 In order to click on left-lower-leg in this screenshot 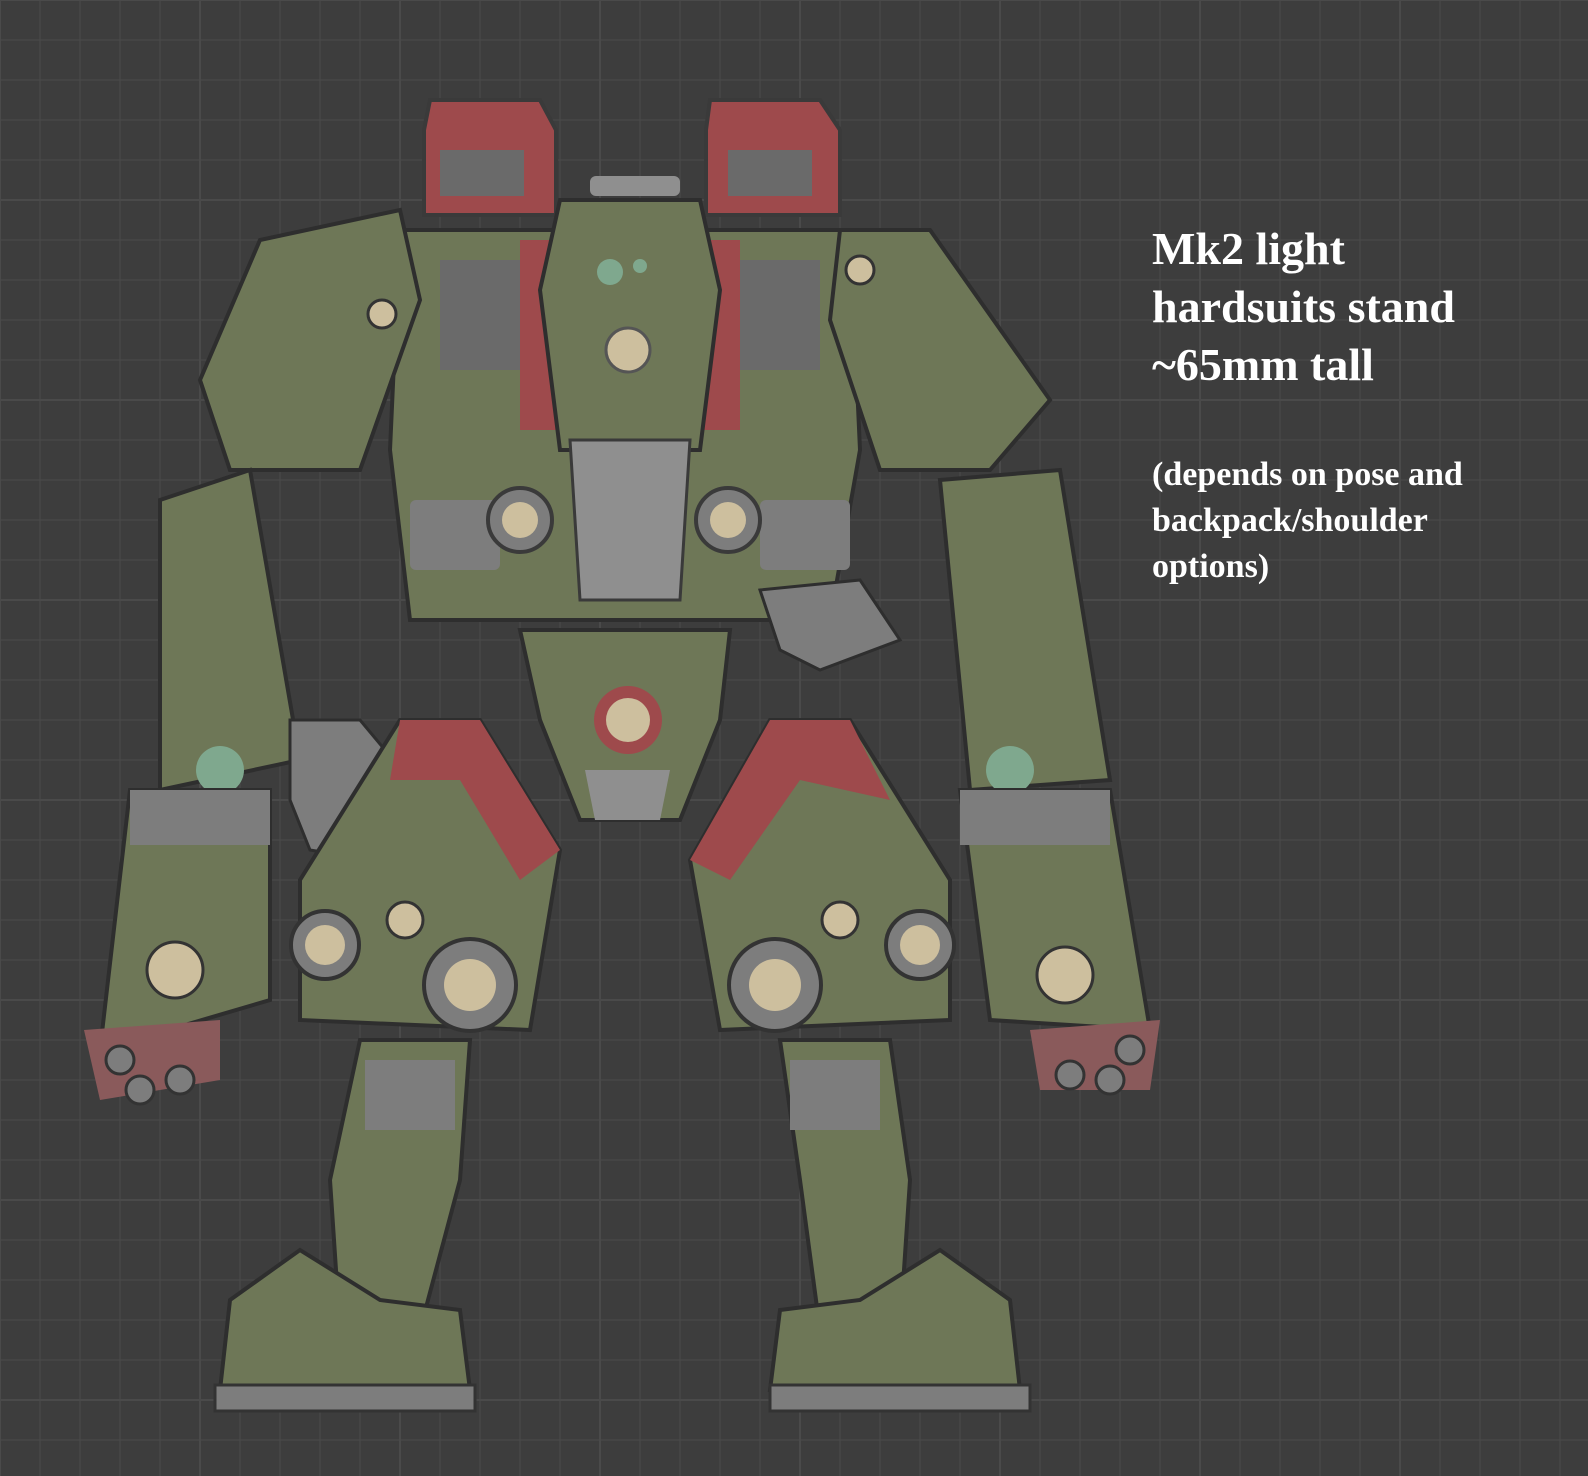, I will do `click(345, 1225)`.